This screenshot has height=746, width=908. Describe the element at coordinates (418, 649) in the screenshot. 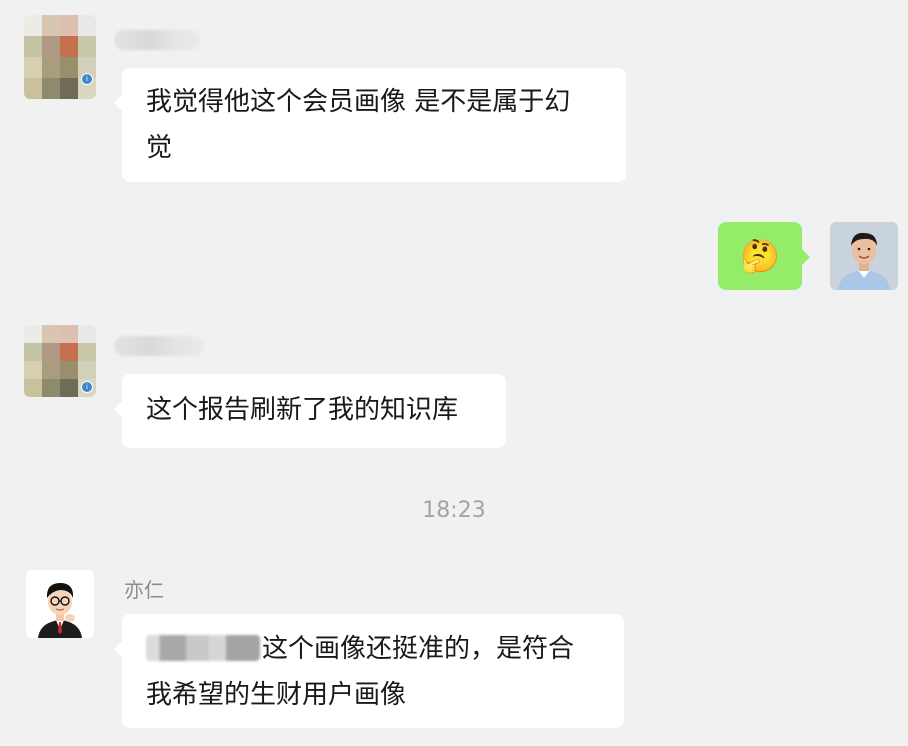

I see `message-text: 这个画像还挺准的，是符合` at that location.